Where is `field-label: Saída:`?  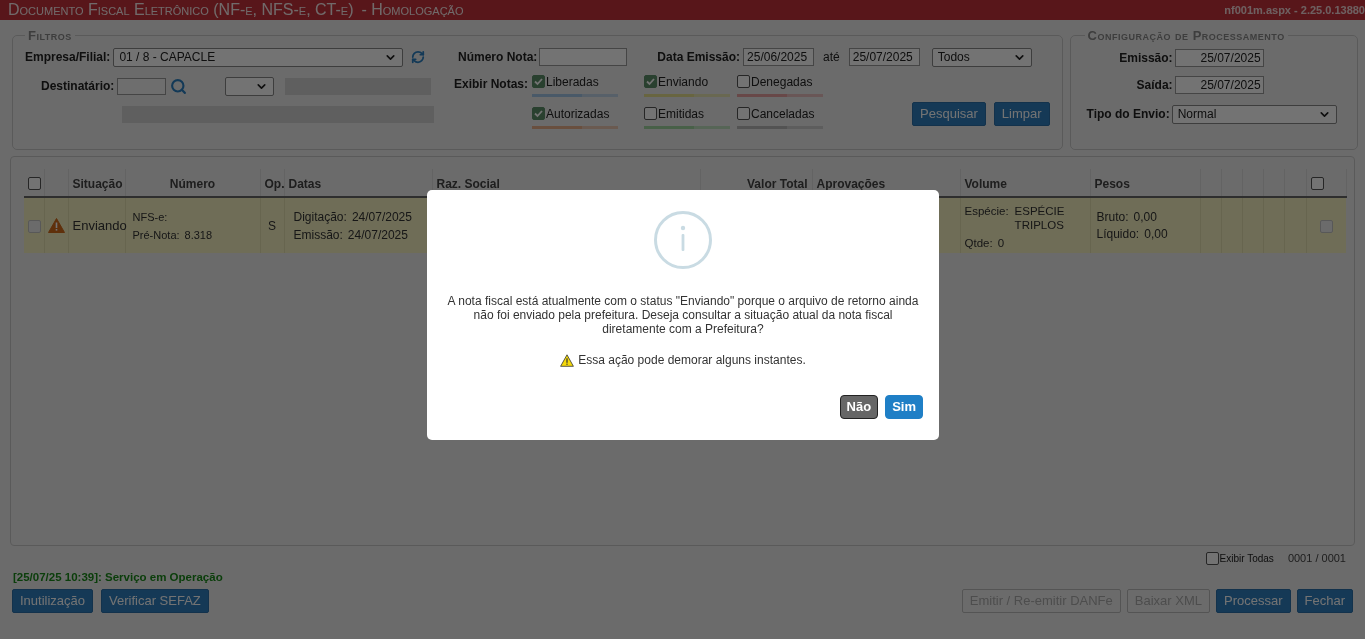
field-label: Saída: is located at coordinates (1154, 85).